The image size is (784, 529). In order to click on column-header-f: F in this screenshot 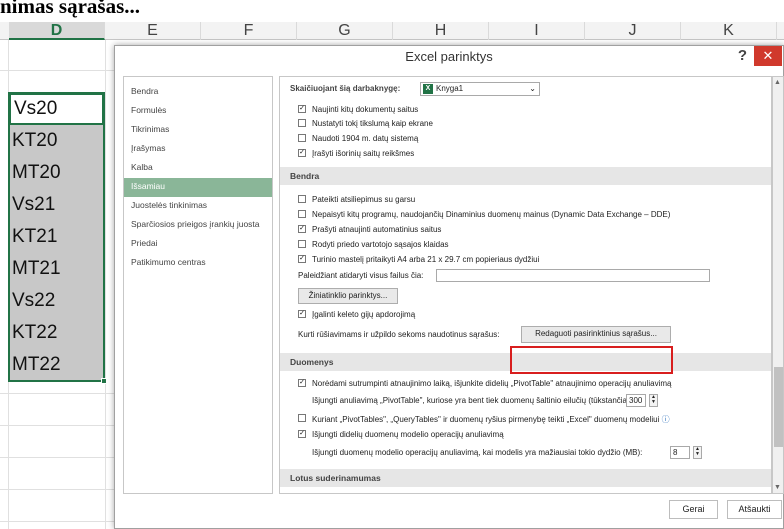, I will do `click(249, 31)`.